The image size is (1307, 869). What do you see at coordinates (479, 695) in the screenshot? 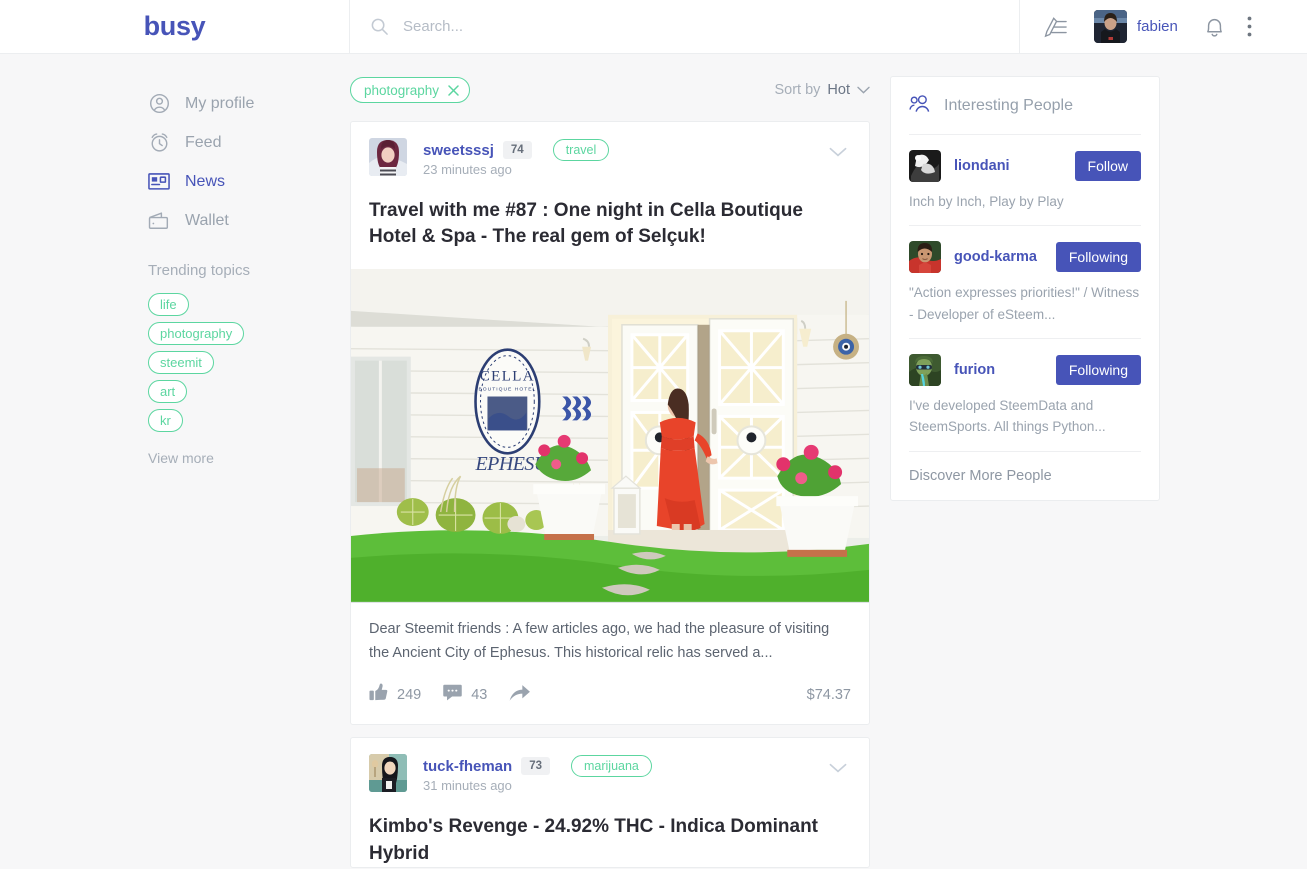
I see `comment-count: 43` at bounding box center [479, 695].